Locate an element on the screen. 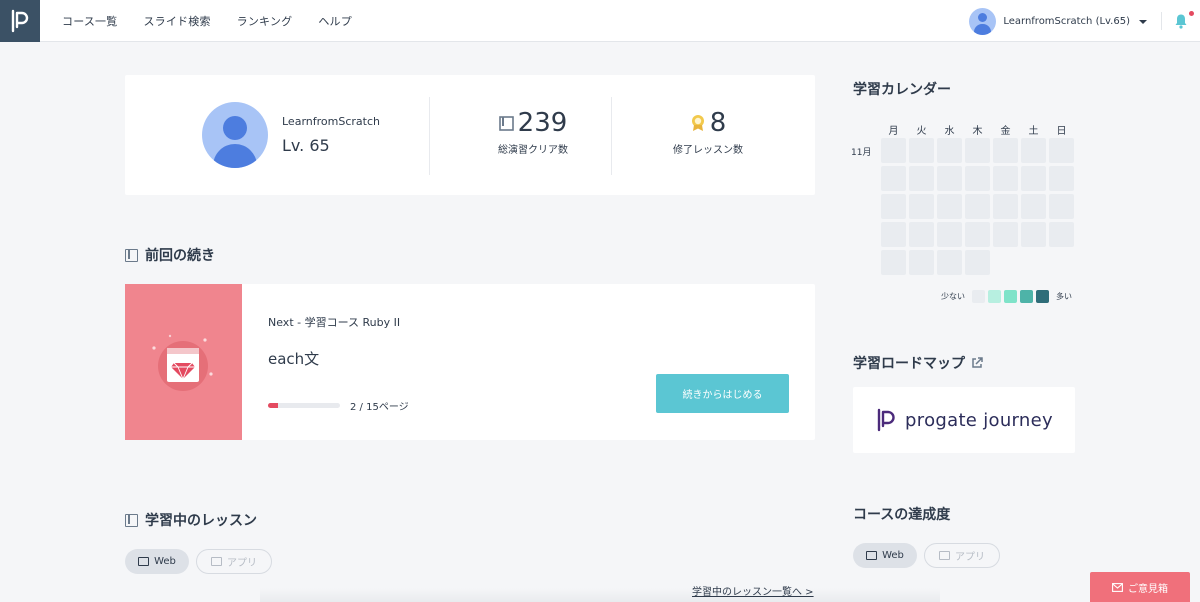 Image resolution: width=1200 pixels, height=602 pixels. legend-more: 多い is located at coordinates (1064, 296).